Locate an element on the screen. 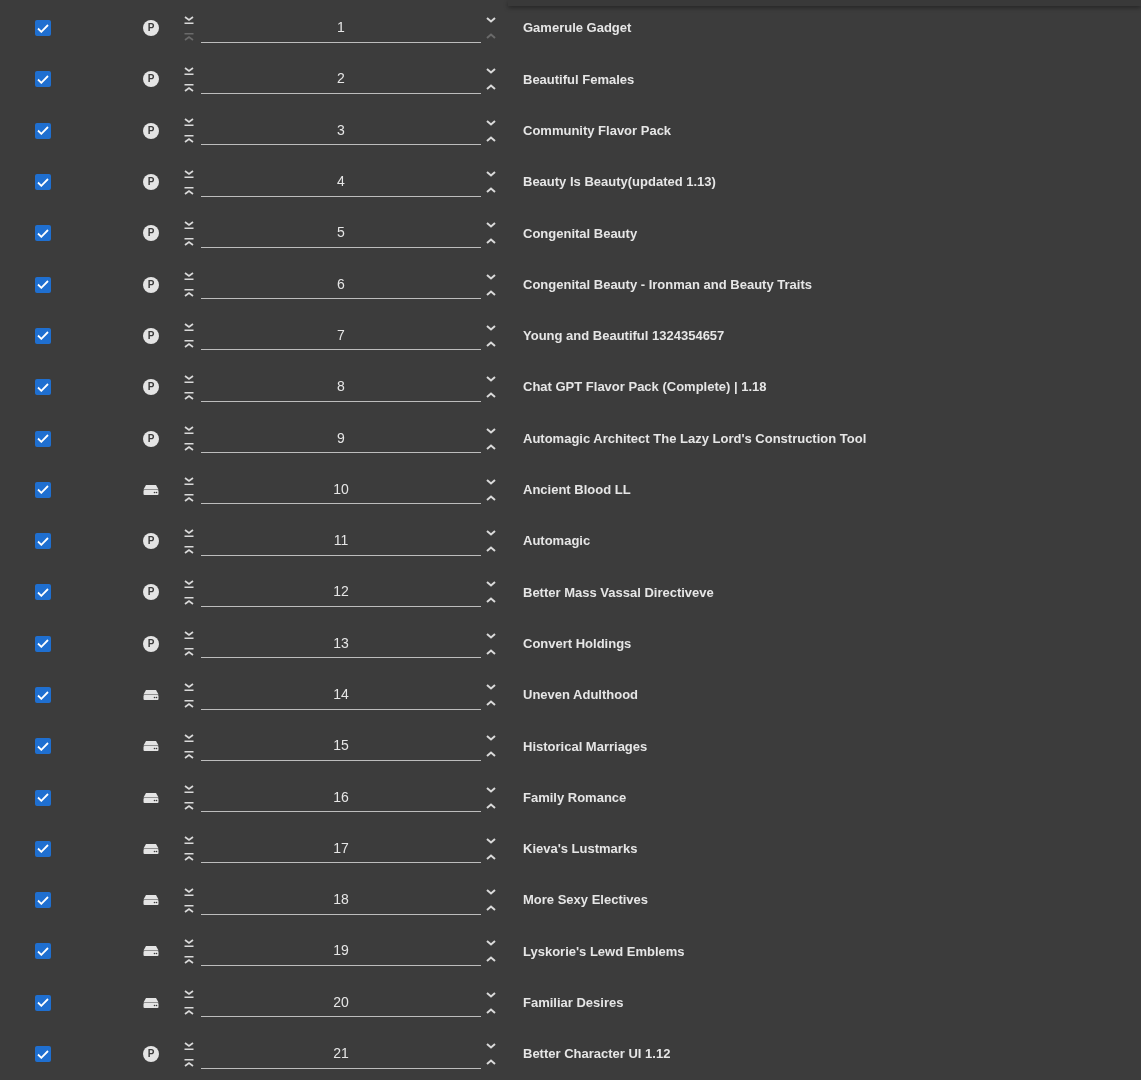 This screenshot has width=1141, height=1080. order-field: 6 is located at coordinates (341, 285).